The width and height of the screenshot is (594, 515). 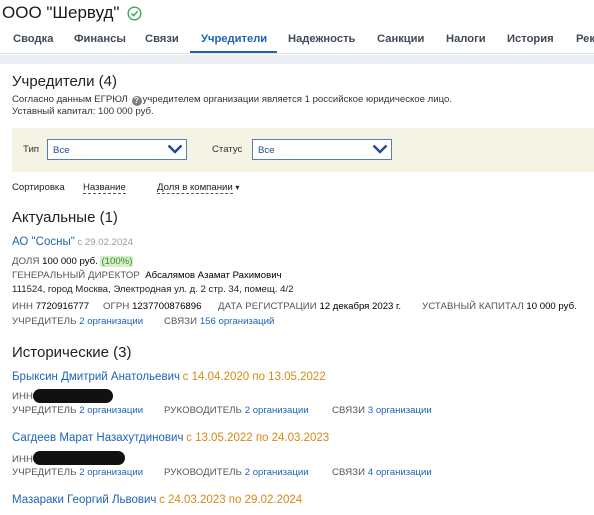 I want to click on ogrn-value: 1237700876896, so click(x=167, y=306).